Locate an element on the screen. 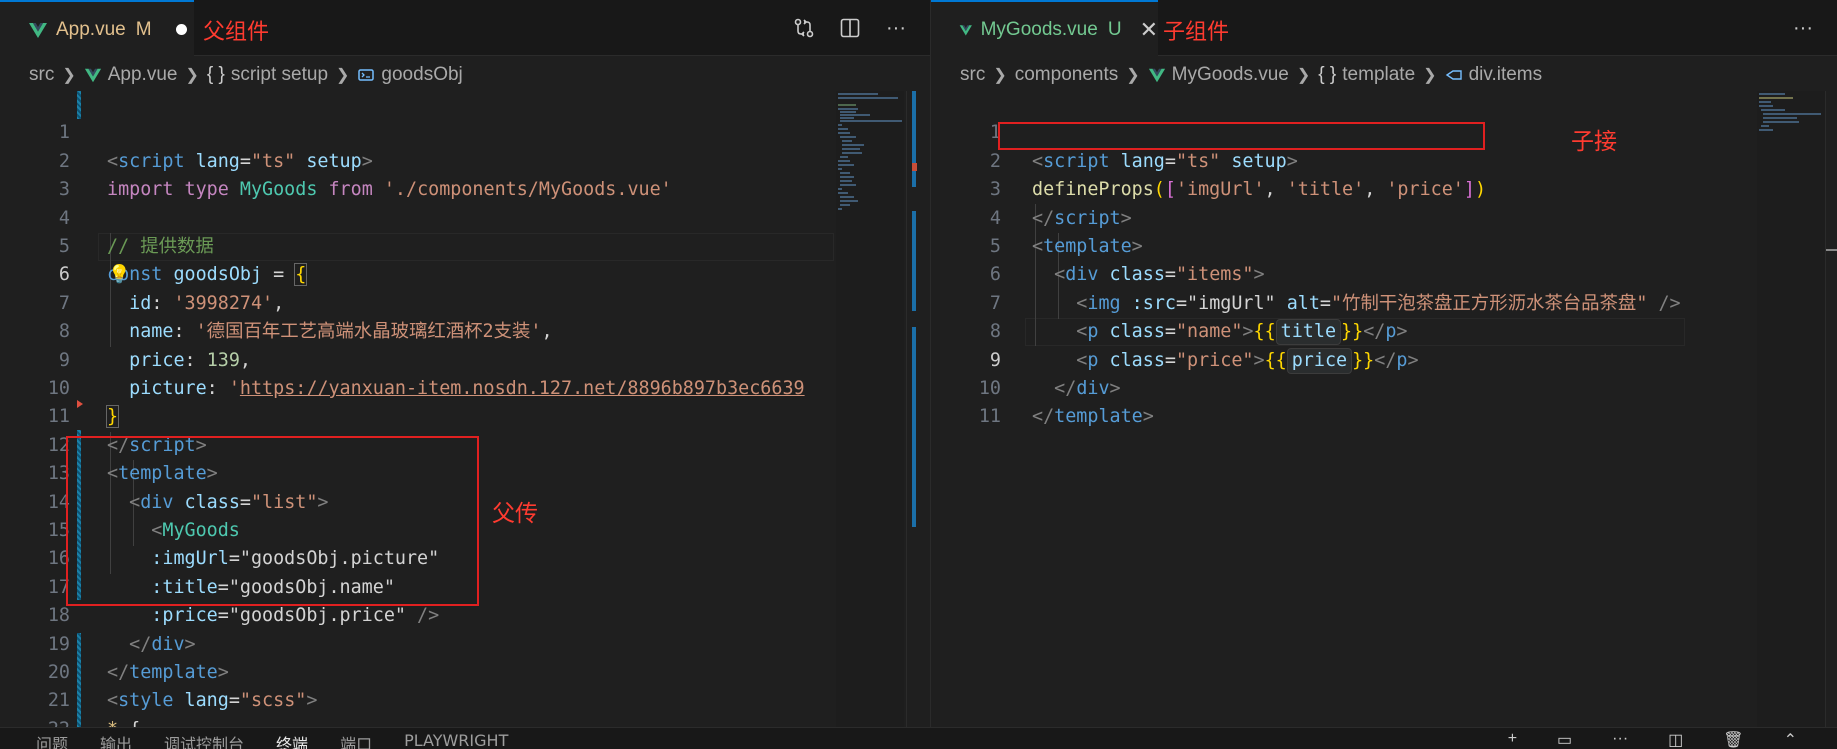  breadcrumb-file: App.vue is located at coordinates (131, 75).